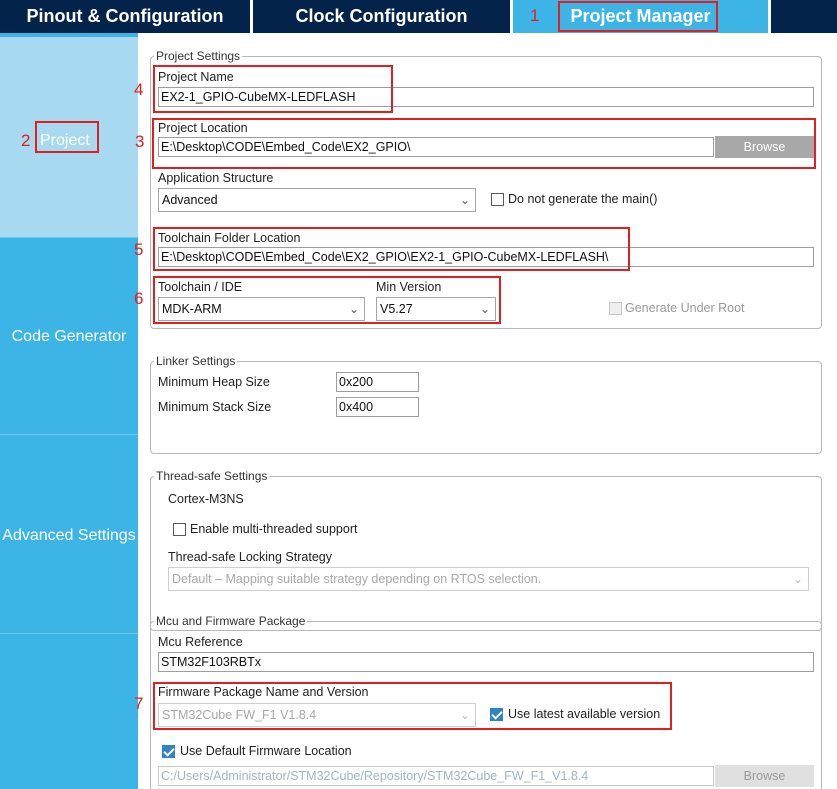  I want to click on browse-button: Browse, so click(764, 147).